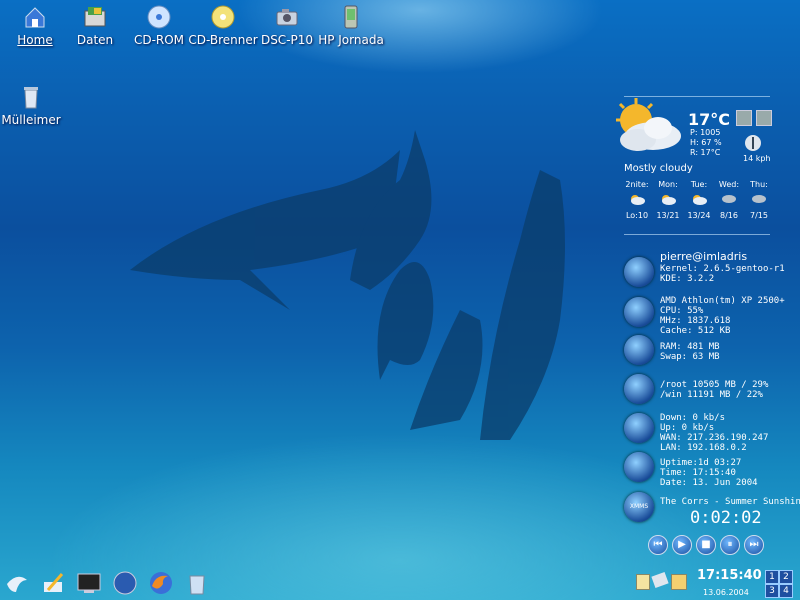 The image size is (800, 600). Describe the element at coordinates (754, 545) in the screenshot. I see `next-track-button: ⏭` at that location.